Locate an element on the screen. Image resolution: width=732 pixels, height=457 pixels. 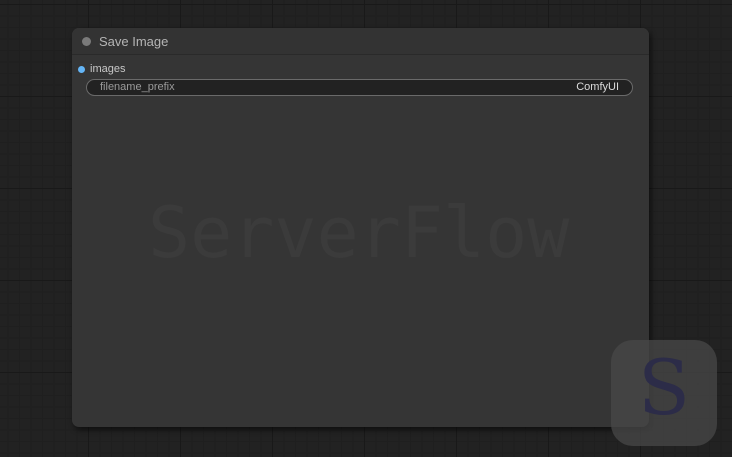
filename-prefix-widget: filename_prefix ComfyUI is located at coordinates (359, 87).